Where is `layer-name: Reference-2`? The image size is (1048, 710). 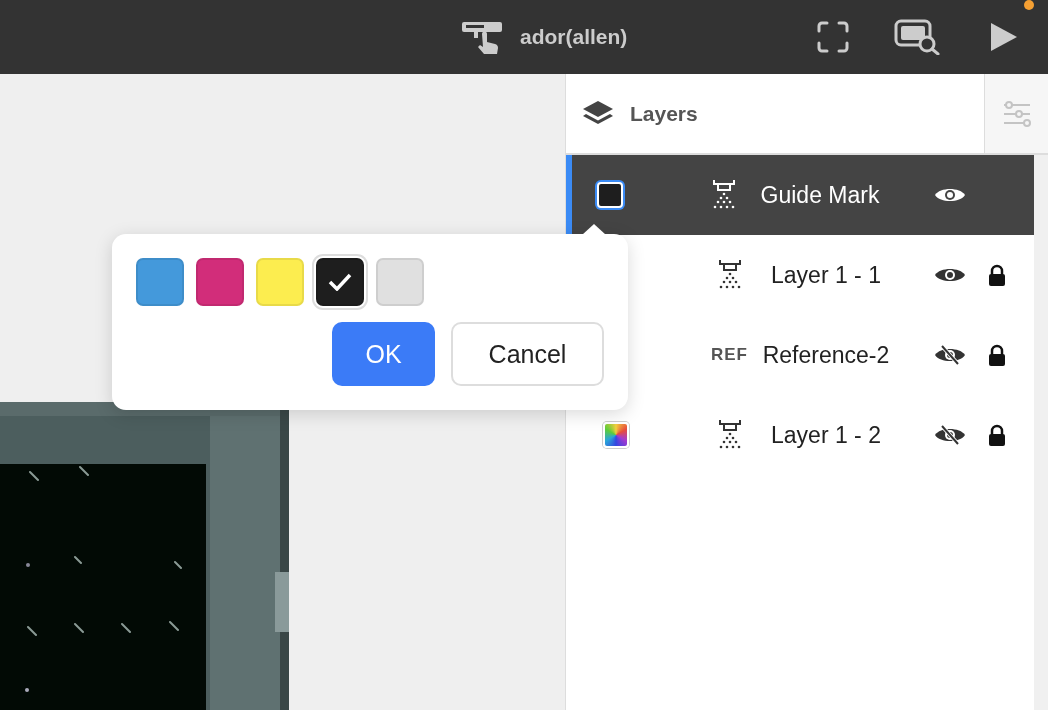 layer-name: Reference-2 is located at coordinates (826, 355).